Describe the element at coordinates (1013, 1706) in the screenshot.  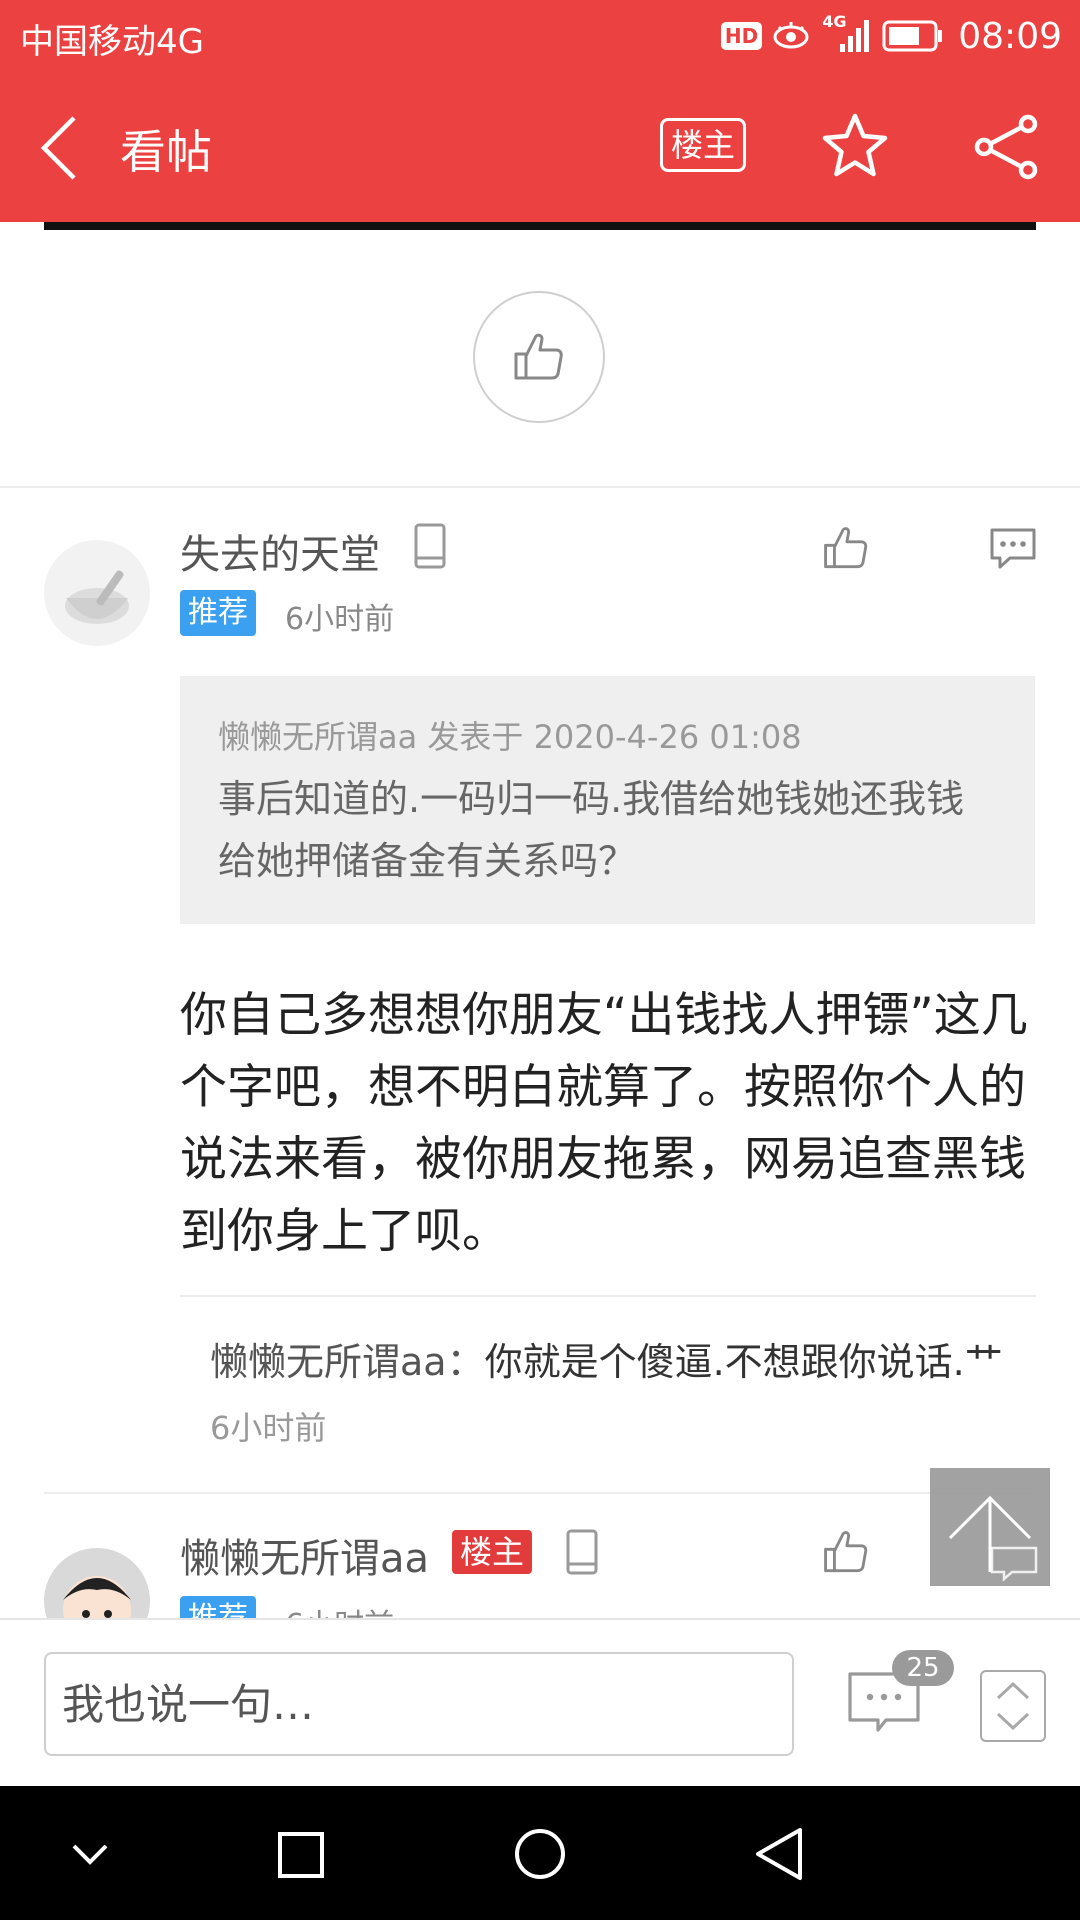
I see `jump-floor-button` at that location.